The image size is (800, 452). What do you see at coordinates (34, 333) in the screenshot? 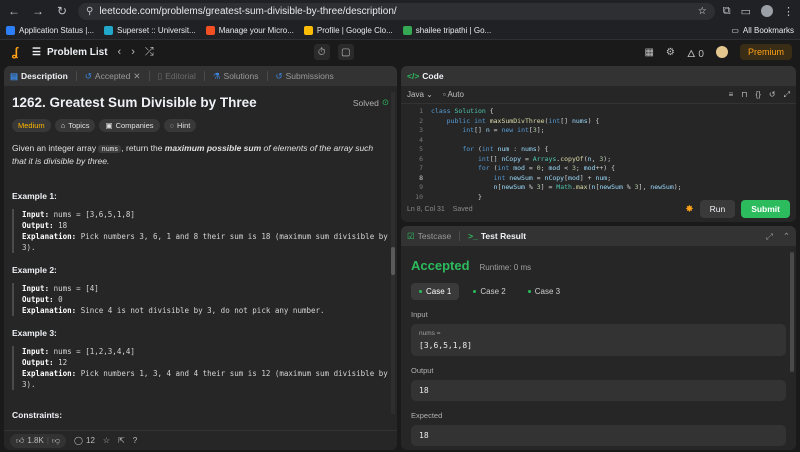
I see `example-title: Example 3:` at bounding box center [34, 333].